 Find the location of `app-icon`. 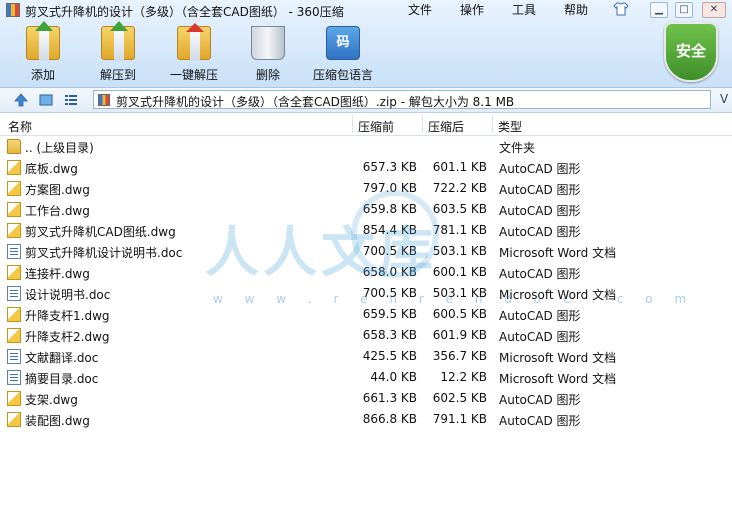

app-icon is located at coordinates (13, 10).